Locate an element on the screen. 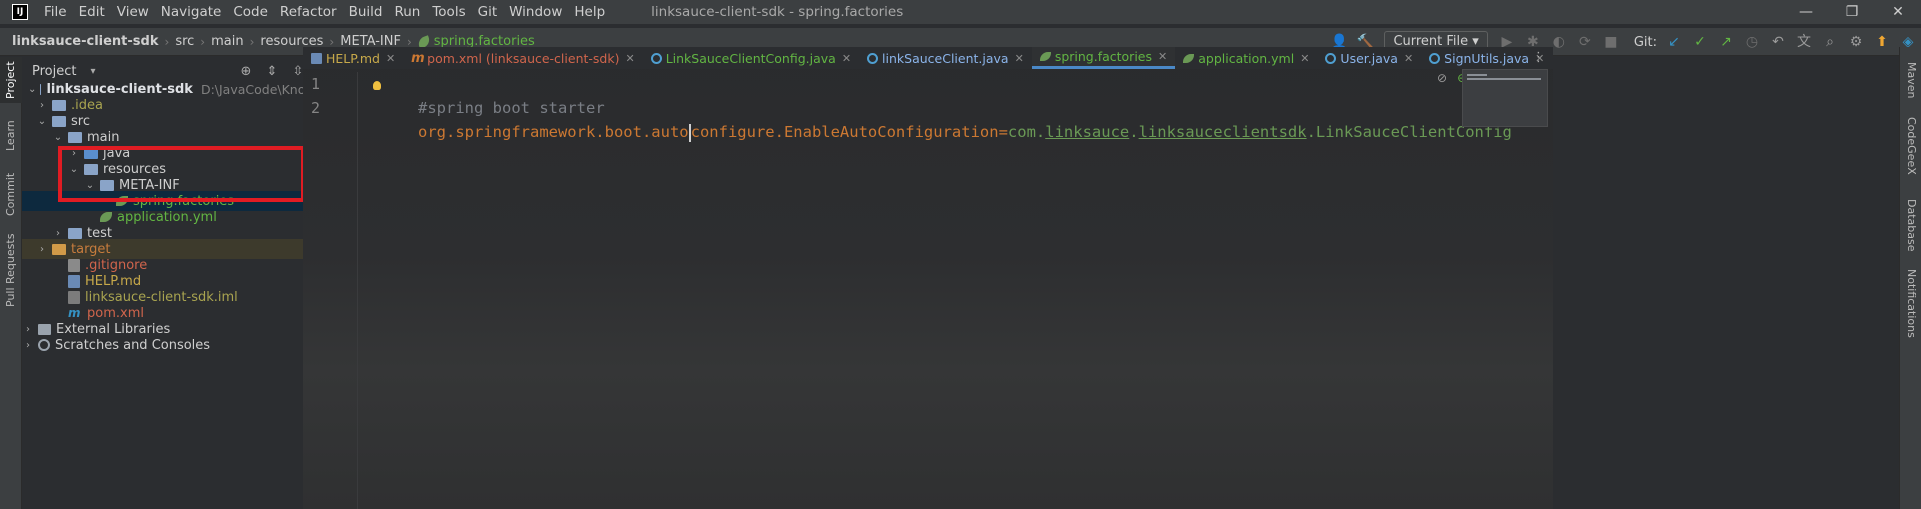  tab-linksauce-client-config: LinkSauceClientConfig.java ✕ is located at coordinates (751, 58).